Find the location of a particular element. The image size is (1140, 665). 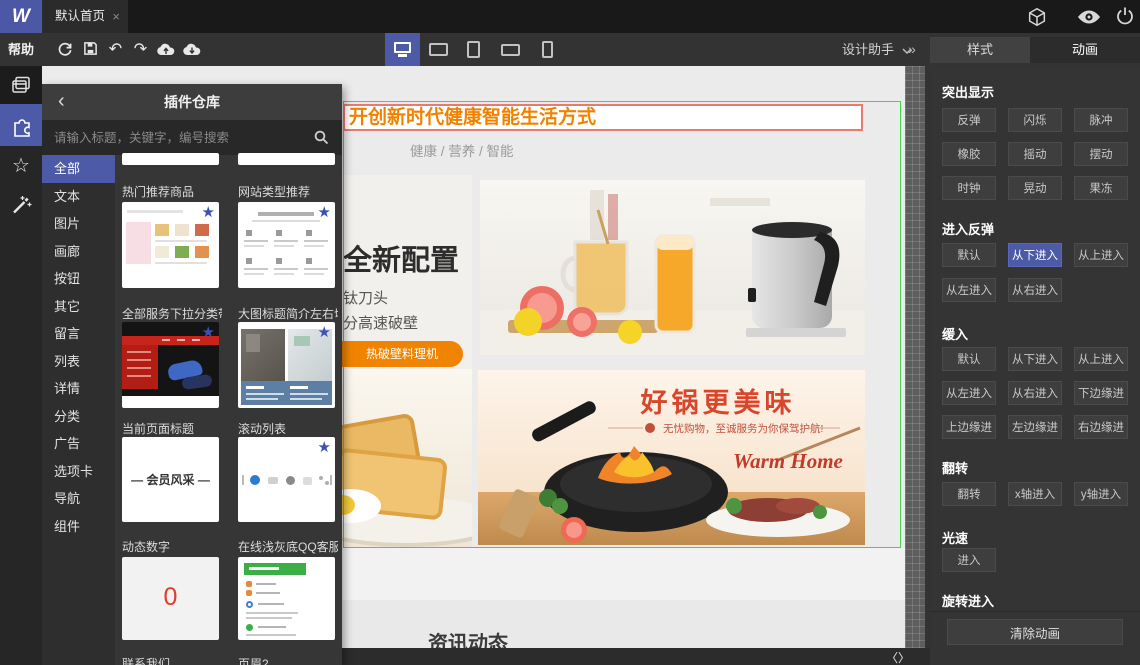

hero-line1: 钛刀头 is located at coordinates (366, 298).